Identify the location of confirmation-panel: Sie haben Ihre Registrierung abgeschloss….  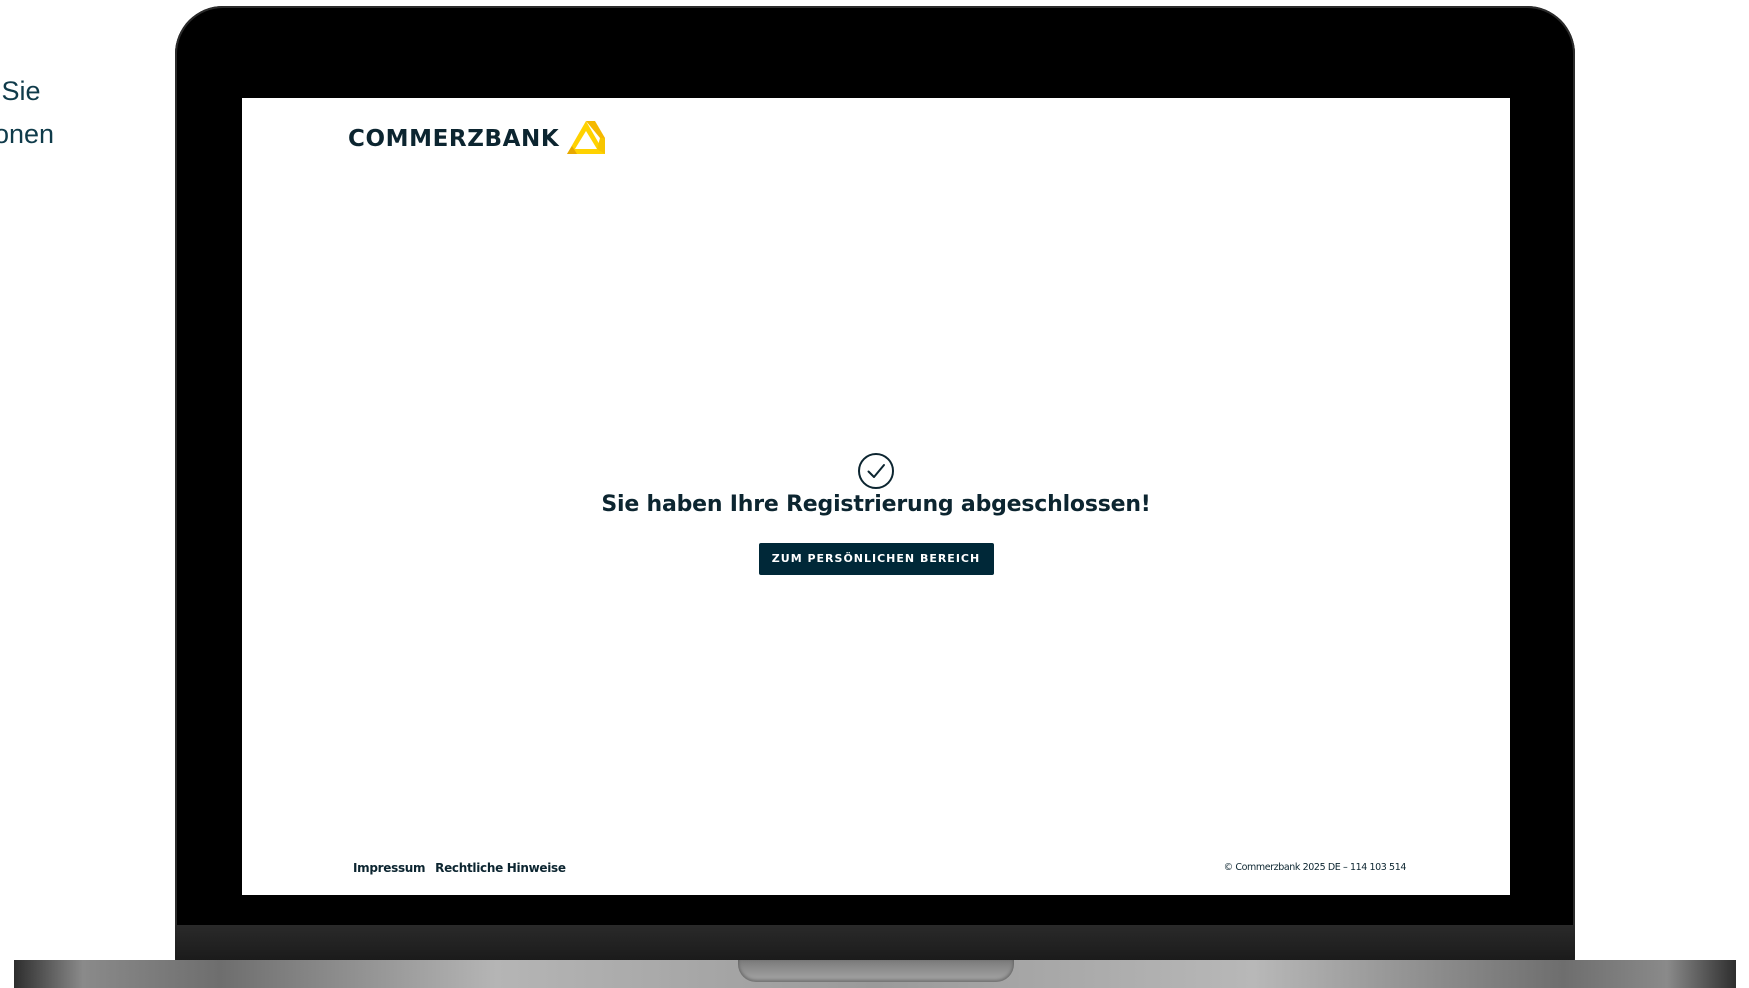
(876, 513).